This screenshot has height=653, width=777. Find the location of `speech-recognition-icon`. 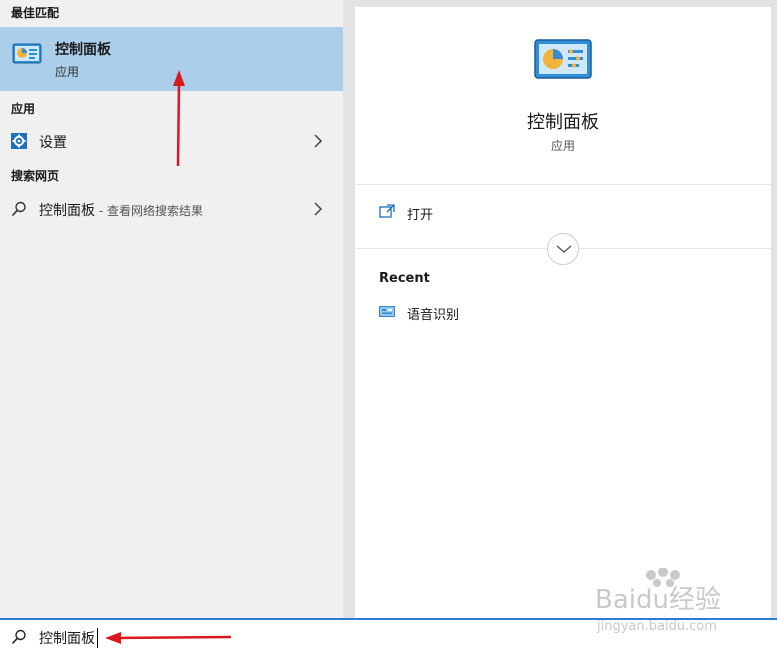

speech-recognition-icon is located at coordinates (387, 311).